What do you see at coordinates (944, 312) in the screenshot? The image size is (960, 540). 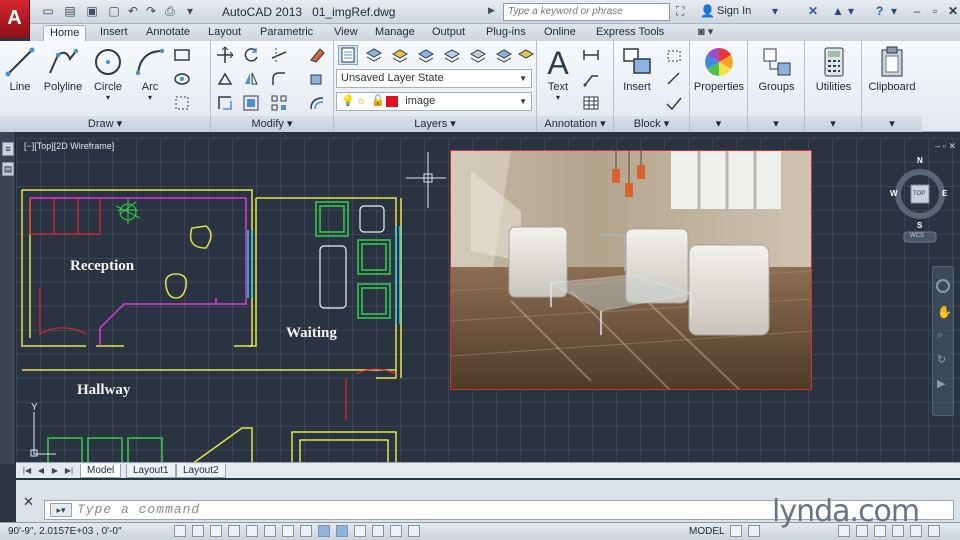 I see `pan-hand-icon: ✋` at bounding box center [944, 312].